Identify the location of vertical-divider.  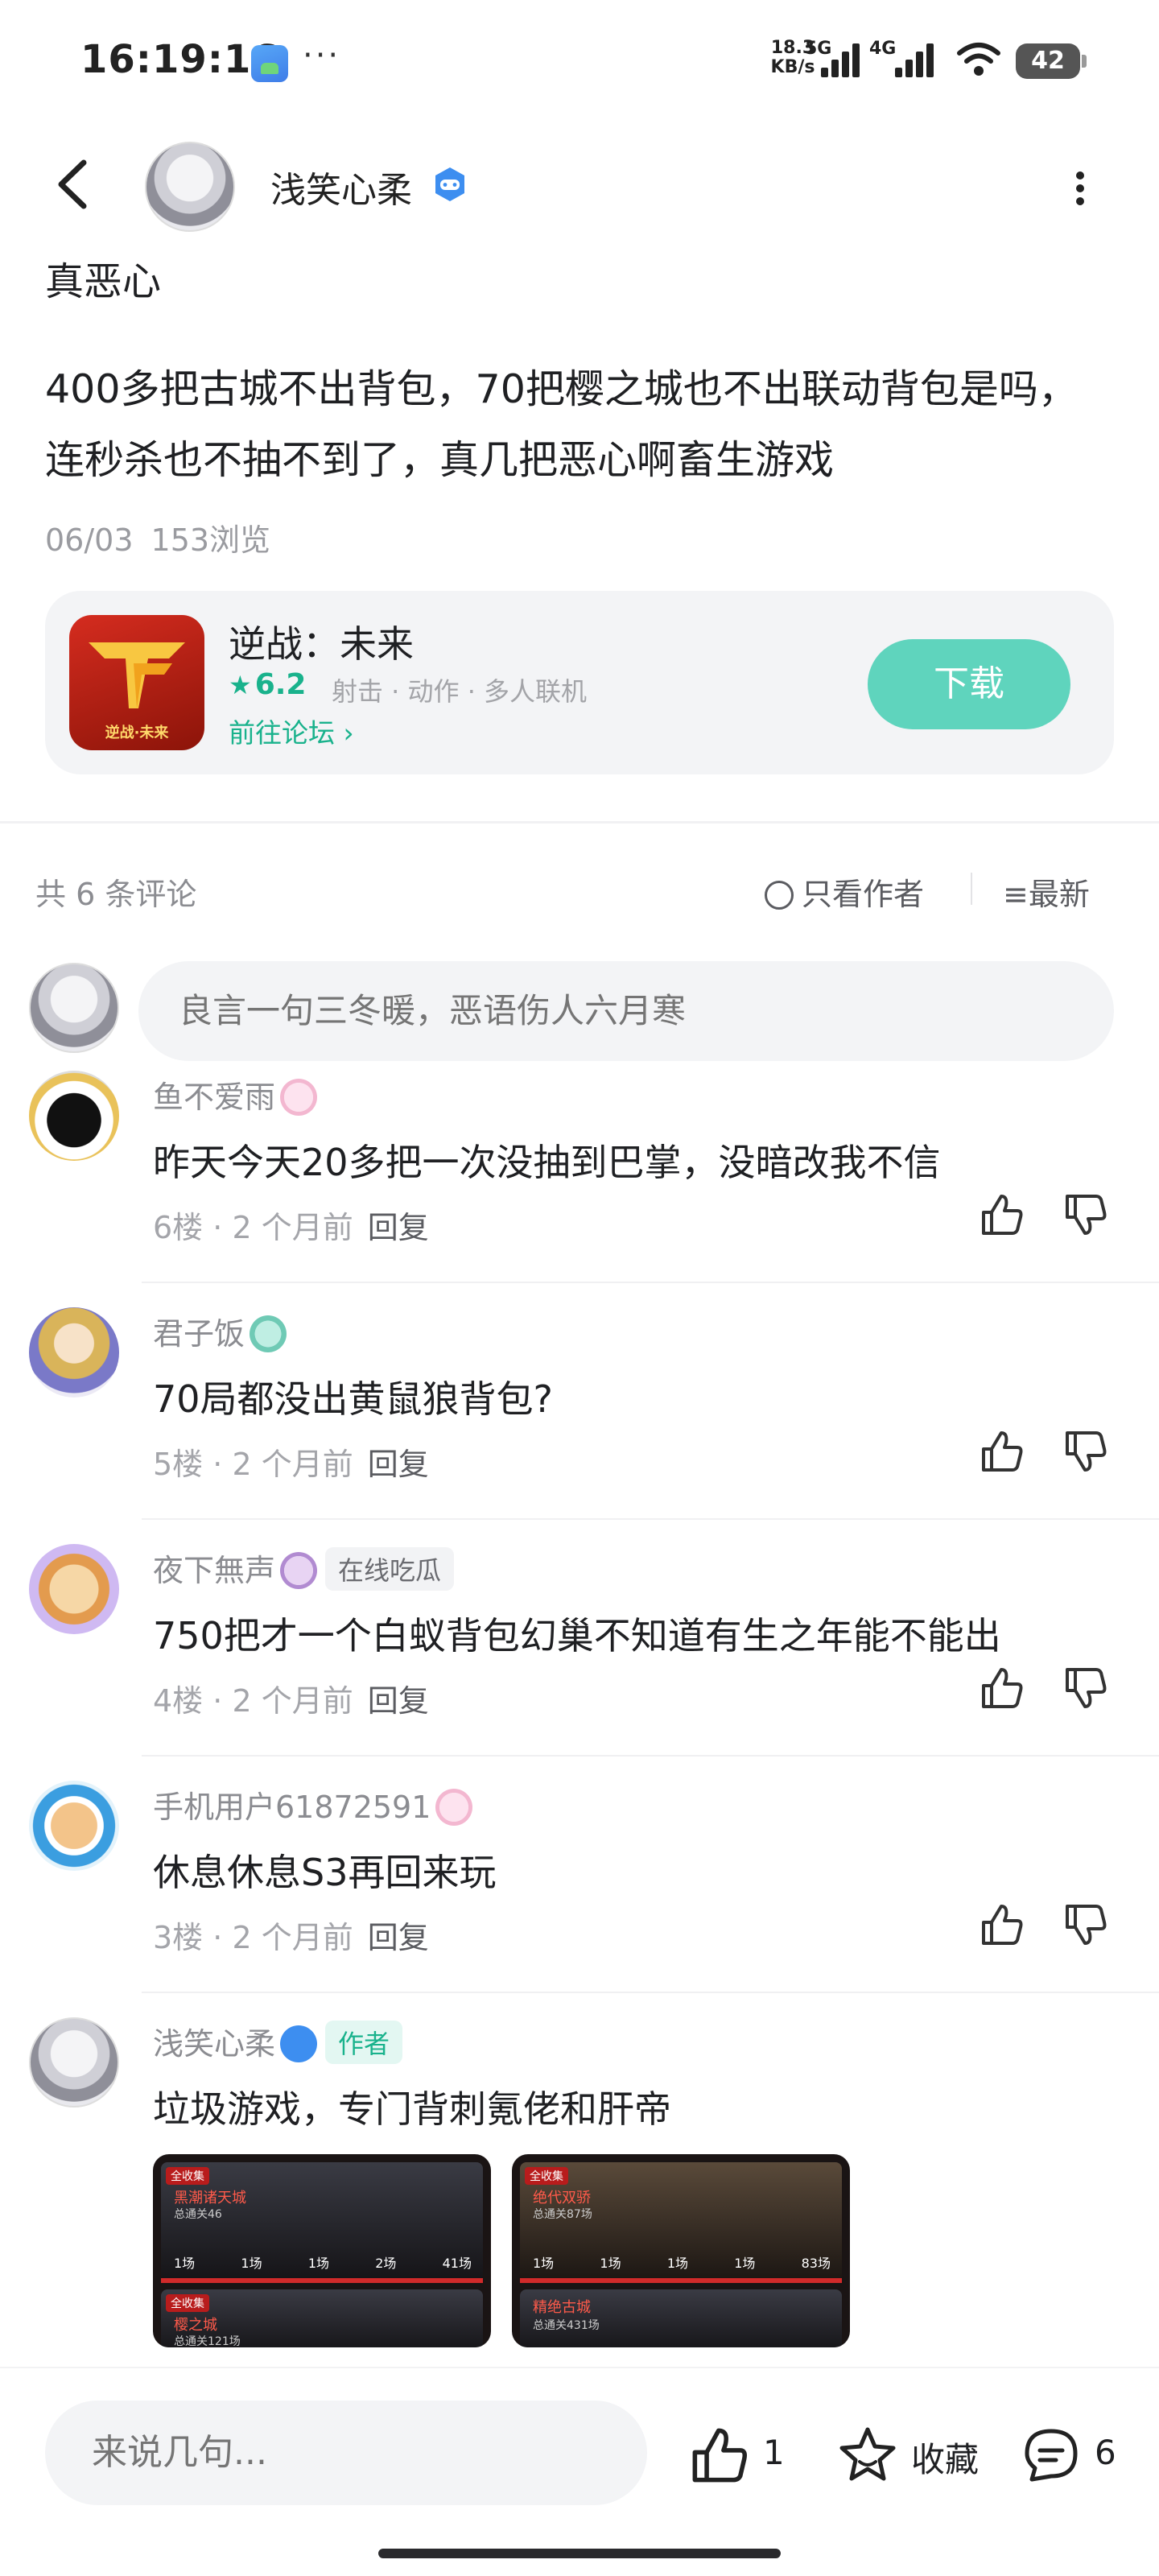
(971, 889).